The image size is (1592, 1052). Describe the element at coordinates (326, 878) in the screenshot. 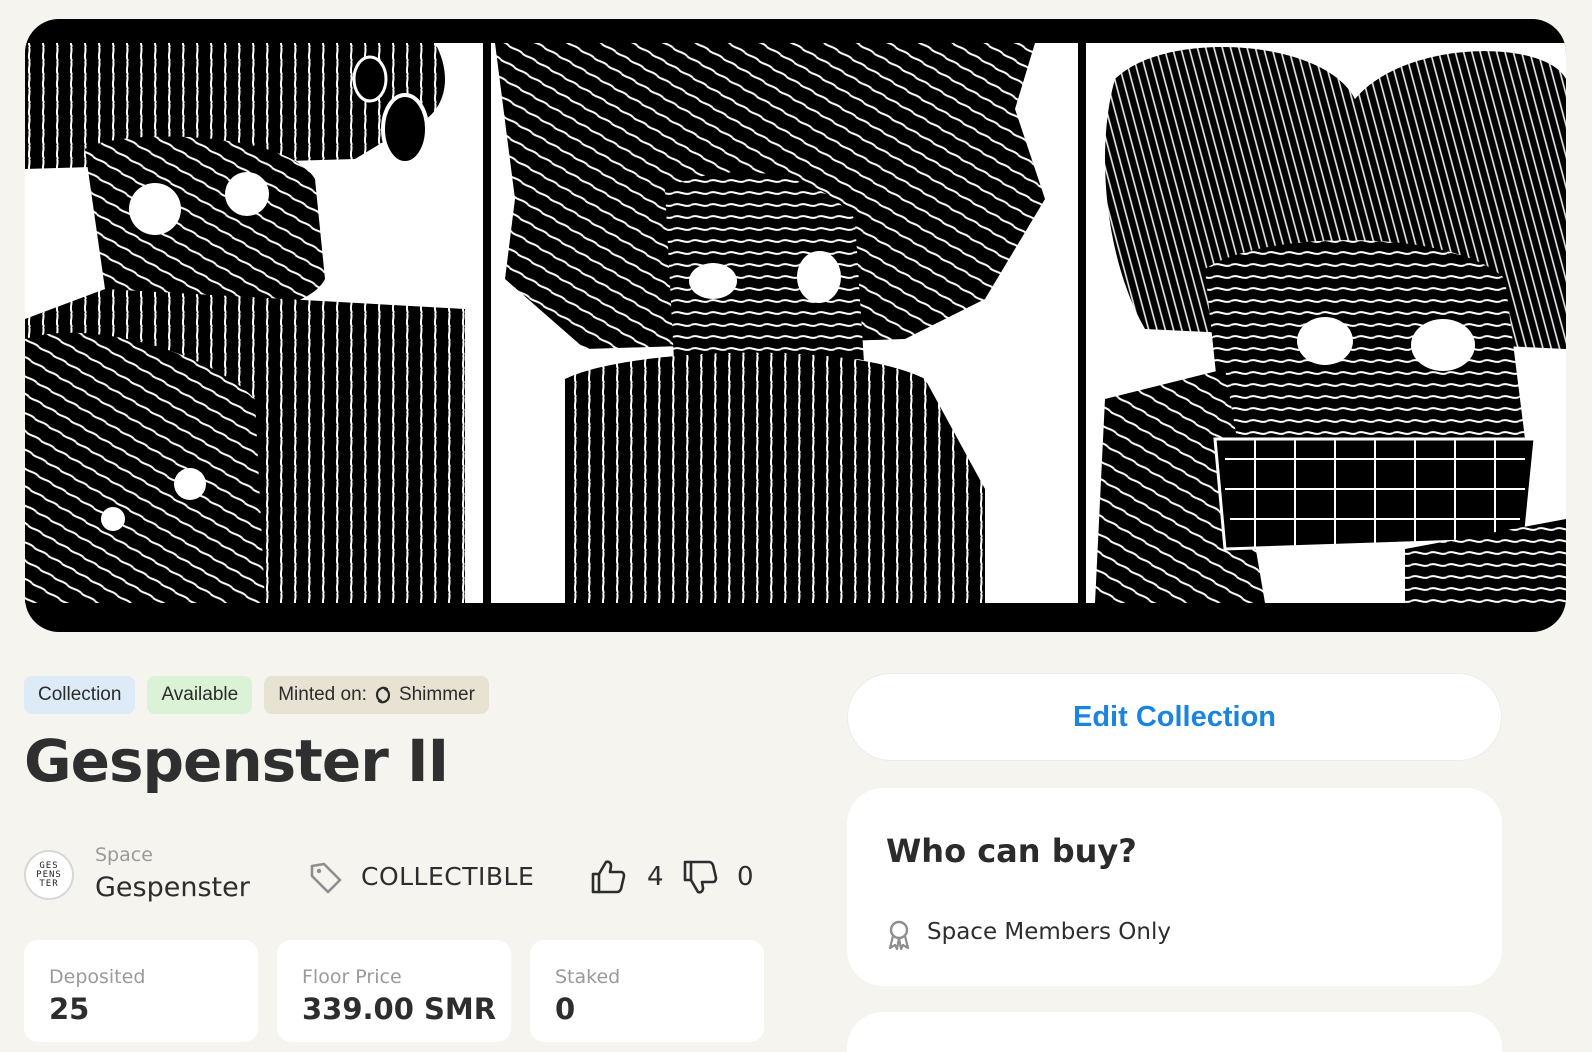

I see `tag-icon` at that location.